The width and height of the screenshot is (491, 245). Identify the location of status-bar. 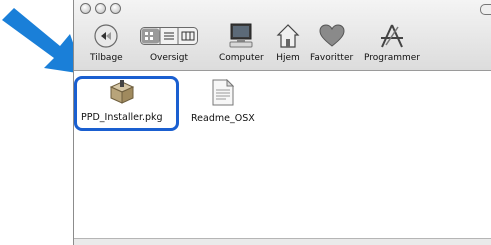
(282, 241).